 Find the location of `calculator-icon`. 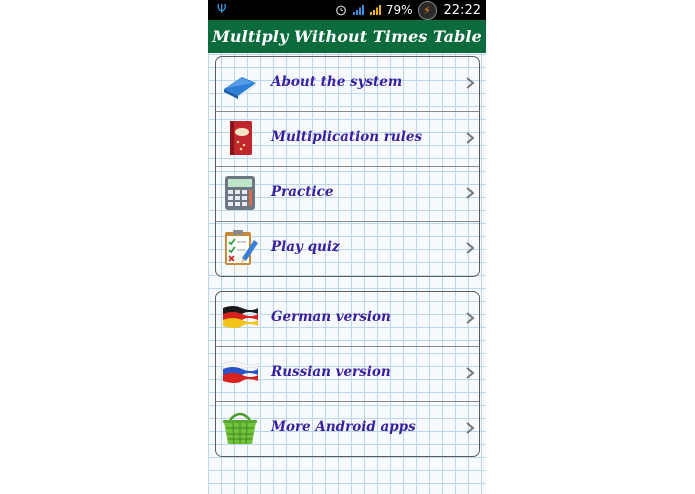

calculator-icon is located at coordinates (240, 193).